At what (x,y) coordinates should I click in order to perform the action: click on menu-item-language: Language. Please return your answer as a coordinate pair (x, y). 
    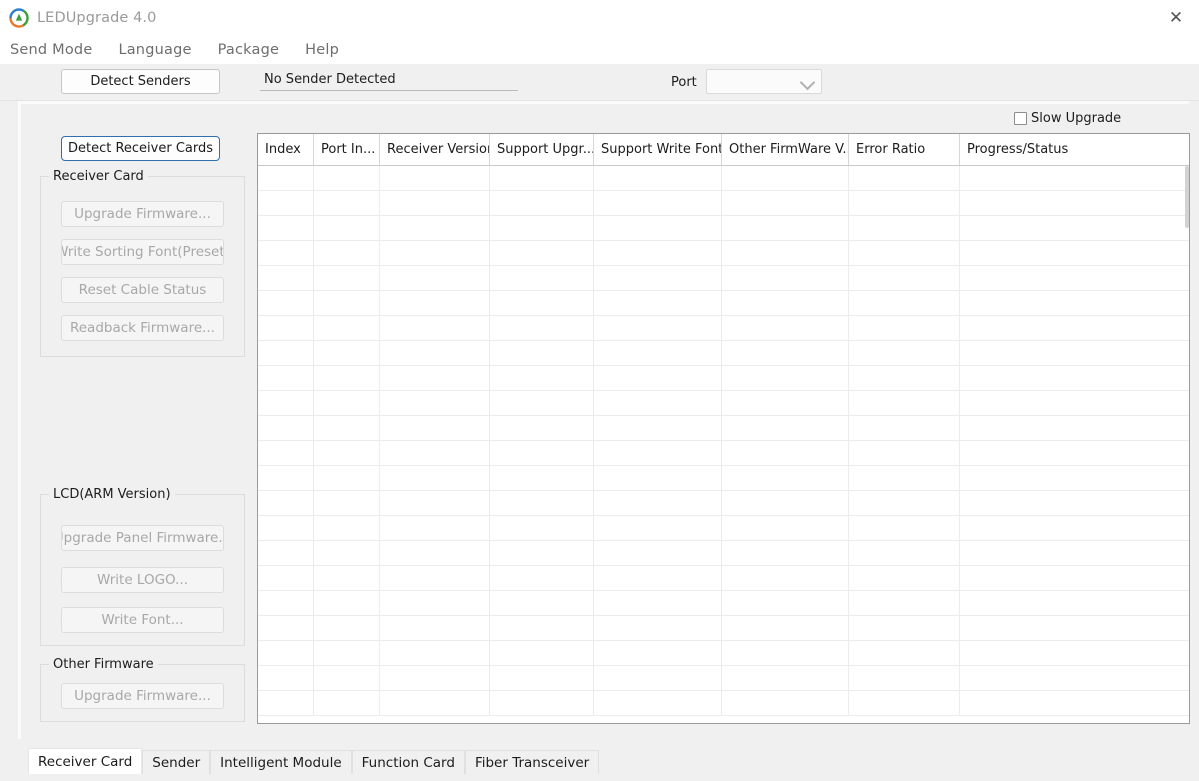
    Looking at the image, I should click on (154, 50).